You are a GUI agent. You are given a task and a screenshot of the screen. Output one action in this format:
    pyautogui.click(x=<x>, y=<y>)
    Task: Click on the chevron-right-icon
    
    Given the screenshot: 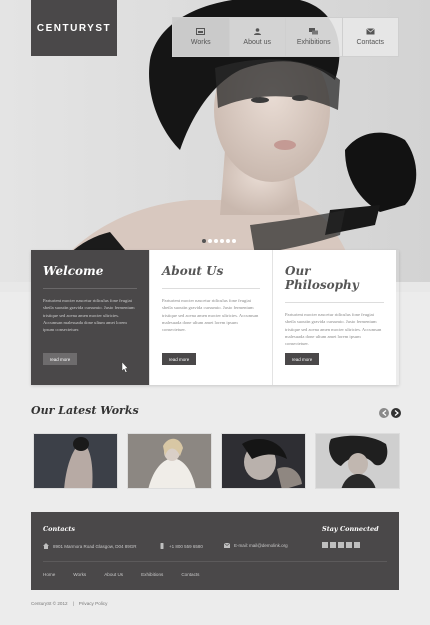 What is the action you would take?
    pyautogui.click(x=396, y=413)
    